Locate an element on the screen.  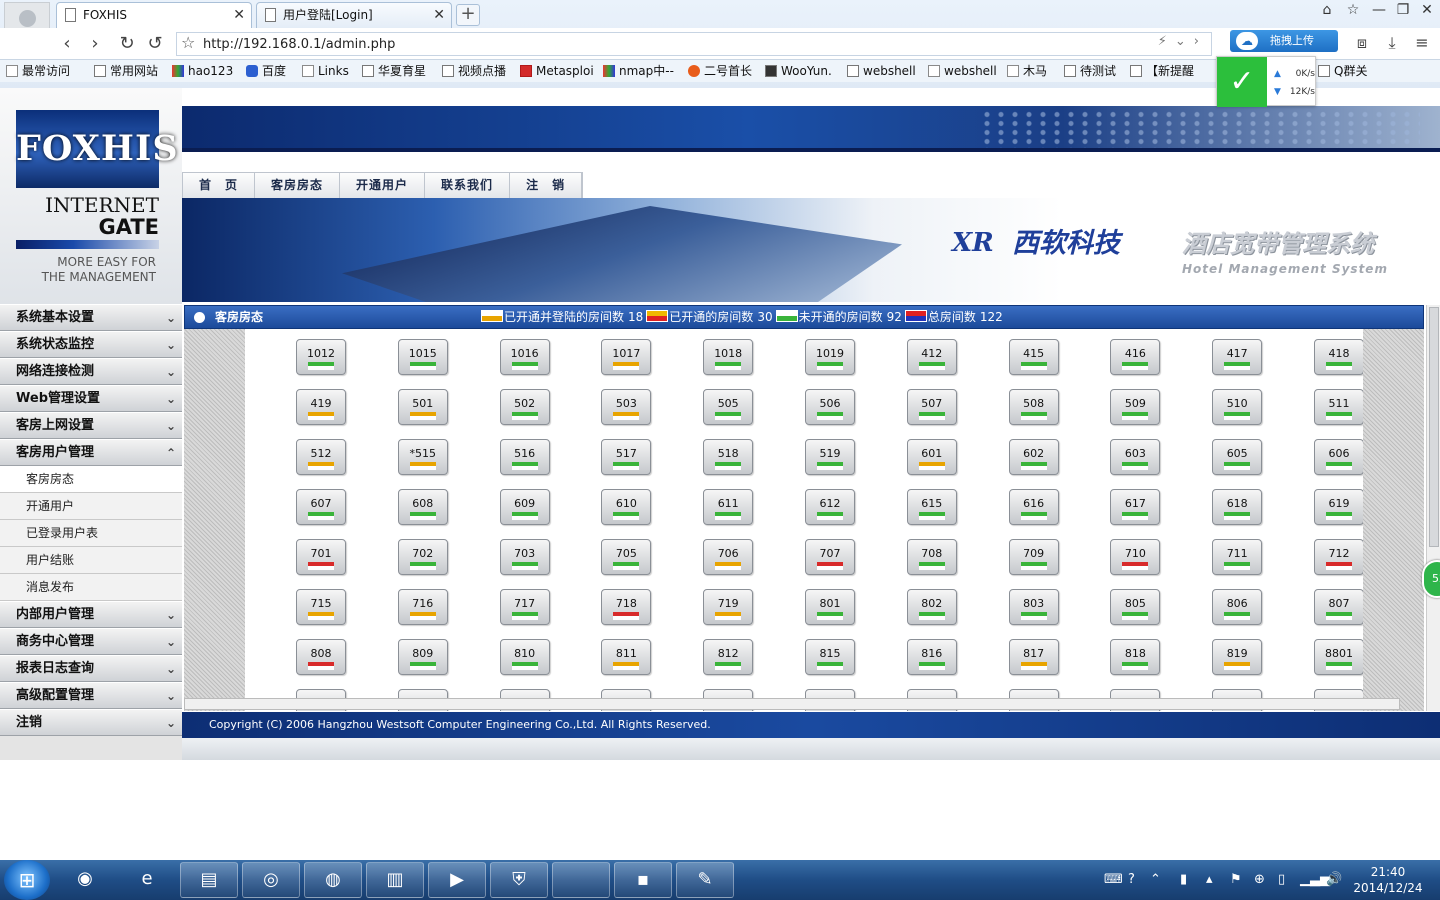
drag-upload-button: ☁ 拖拽上传 is located at coordinates (1284, 41).